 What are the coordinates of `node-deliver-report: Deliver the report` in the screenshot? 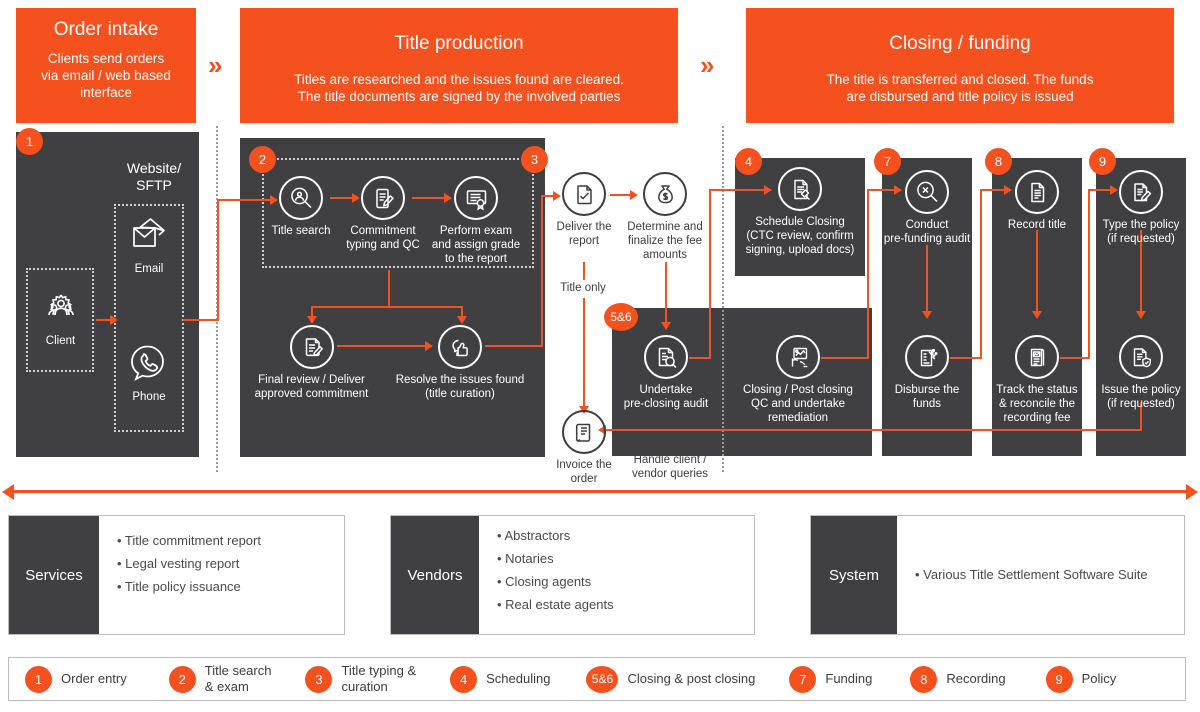 It's located at (584, 210).